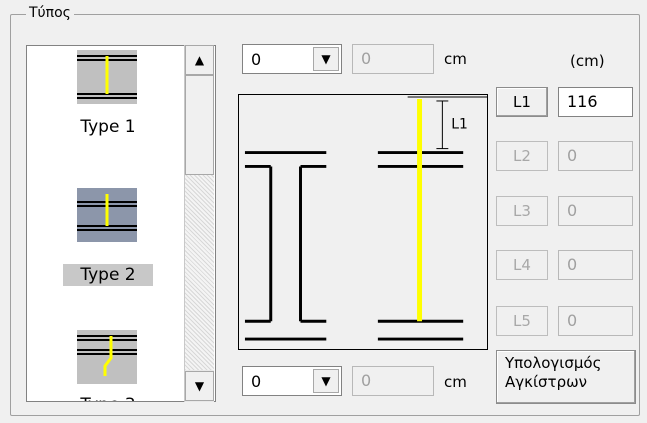 The width and height of the screenshot is (647, 423). I want to click on type-3-thumbnail-icon, so click(107, 357).